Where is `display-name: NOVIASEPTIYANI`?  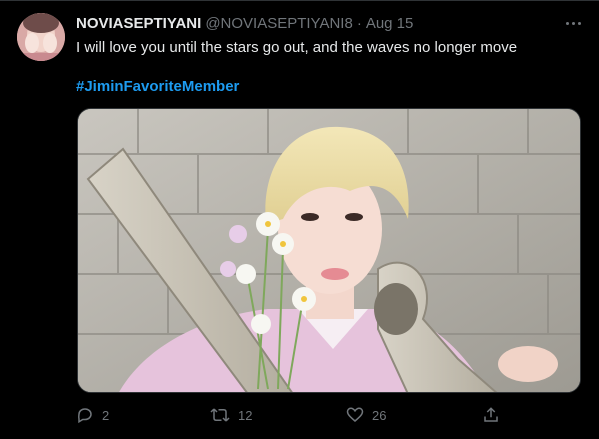 display-name: NOVIASEPTIYANI is located at coordinates (138, 23).